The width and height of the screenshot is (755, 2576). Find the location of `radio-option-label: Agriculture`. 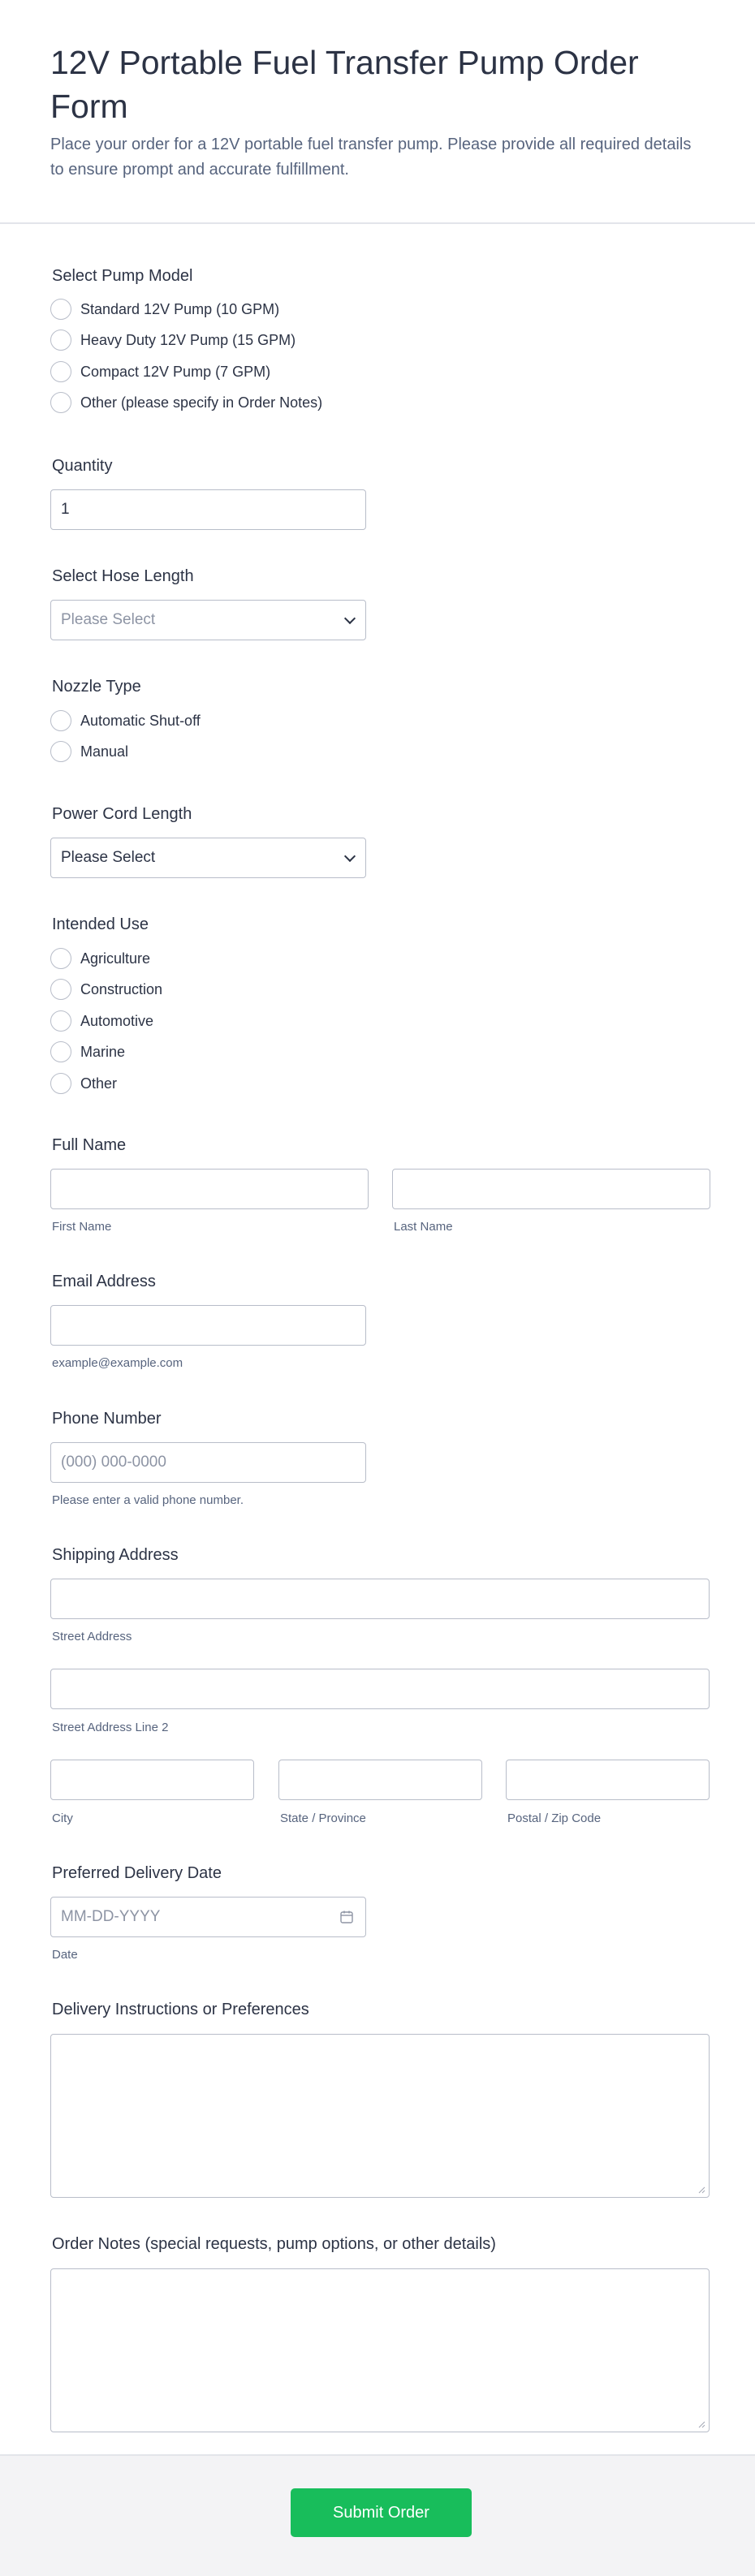

radio-option-label: Agriculture is located at coordinates (116, 959).